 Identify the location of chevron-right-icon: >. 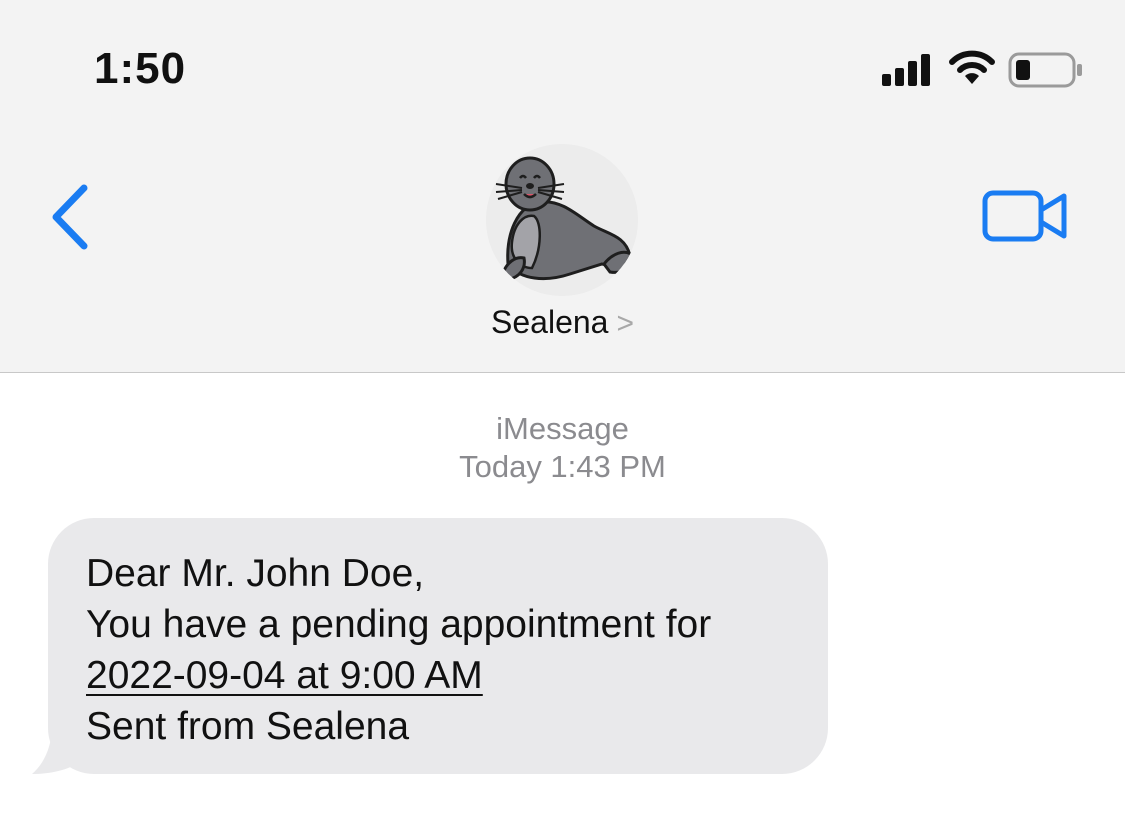
(625, 323).